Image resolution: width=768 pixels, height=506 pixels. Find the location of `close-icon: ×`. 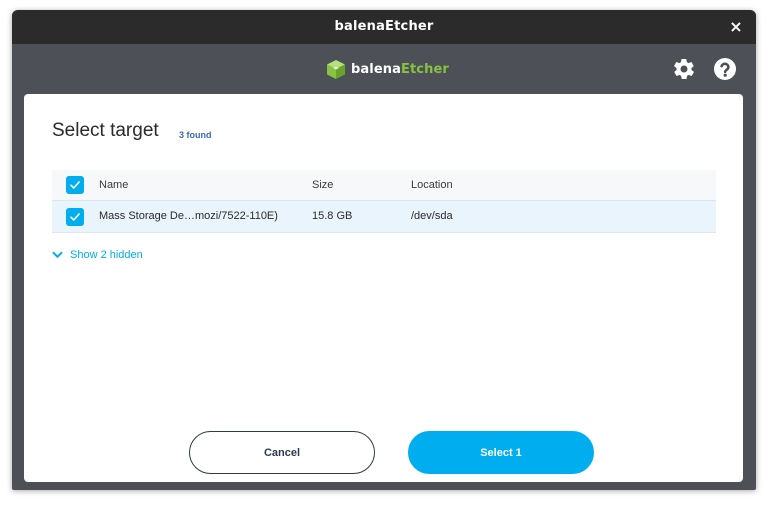

close-icon: × is located at coordinates (736, 27).